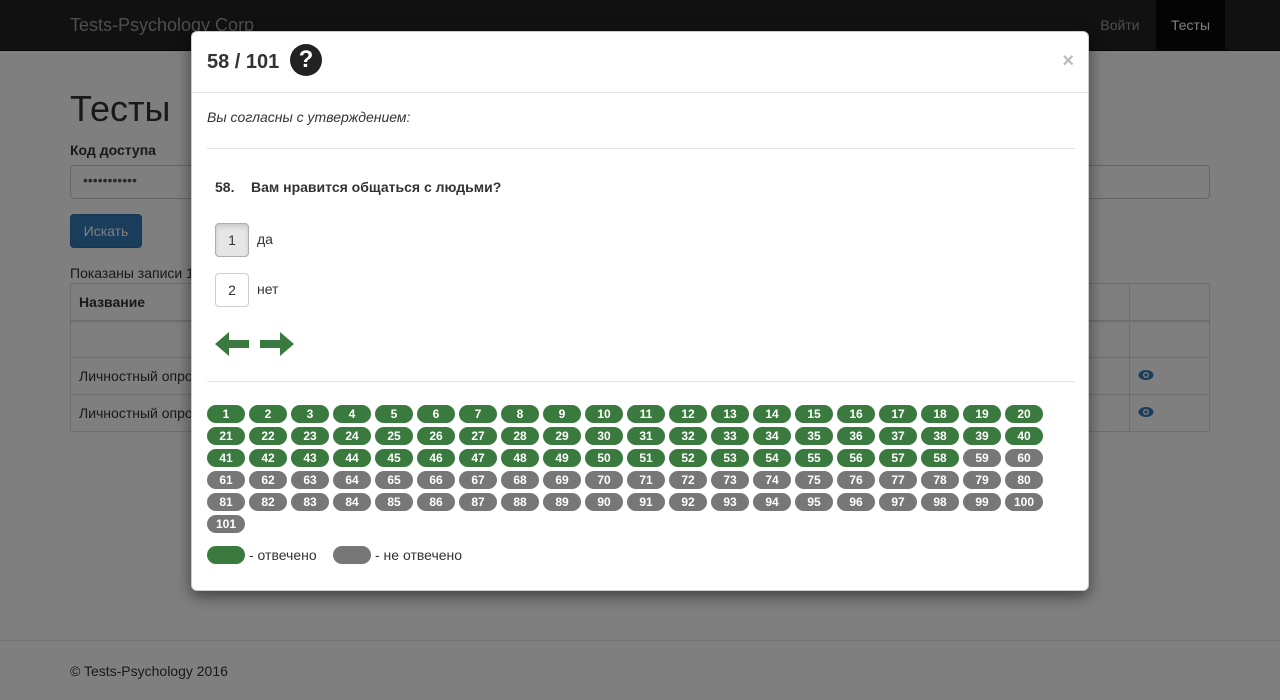 This screenshot has height=700, width=1280. Describe the element at coordinates (277, 344) in the screenshot. I see `arrow-right-icon` at that location.